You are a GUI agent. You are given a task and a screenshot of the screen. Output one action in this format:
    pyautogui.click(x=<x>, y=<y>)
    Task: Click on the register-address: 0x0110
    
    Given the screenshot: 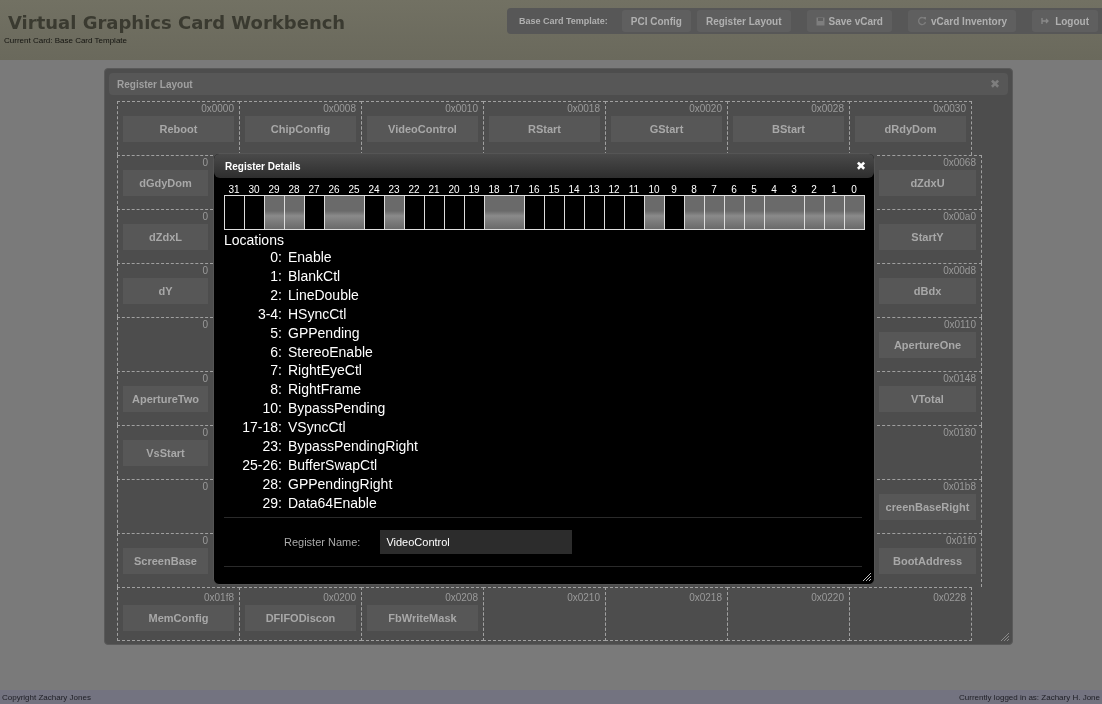 What is the action you would take?
    pyautogui.click(x=959, y=324)
    